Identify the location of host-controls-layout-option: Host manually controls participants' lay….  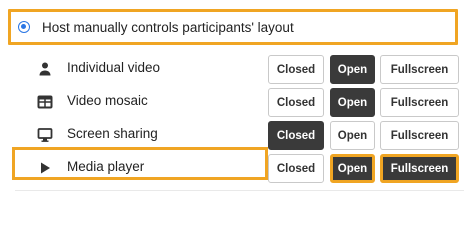
(233, 27).